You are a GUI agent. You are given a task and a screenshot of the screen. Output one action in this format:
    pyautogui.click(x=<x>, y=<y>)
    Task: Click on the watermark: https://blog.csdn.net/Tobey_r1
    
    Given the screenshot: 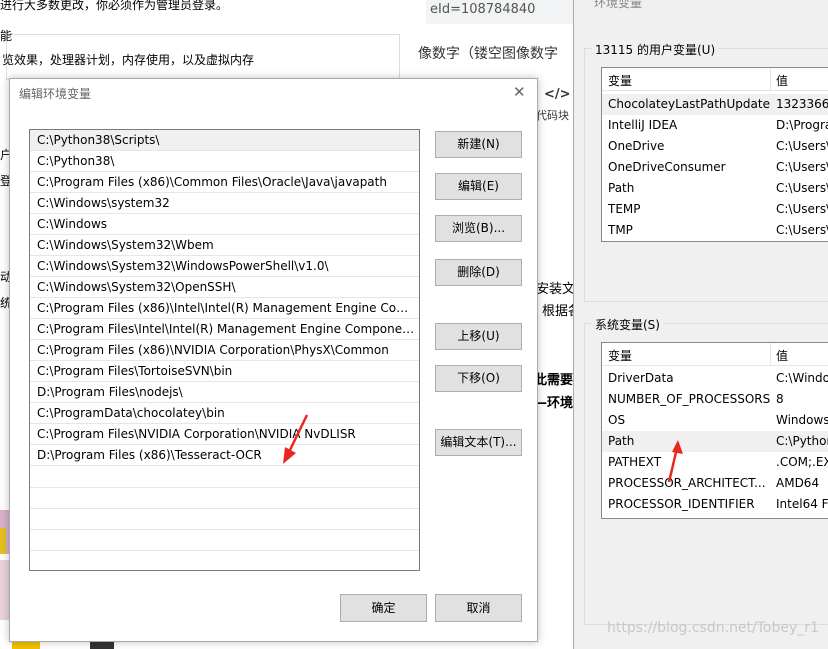 What is the action you would take?
    pyautogui.click(x=713, y=628)
    